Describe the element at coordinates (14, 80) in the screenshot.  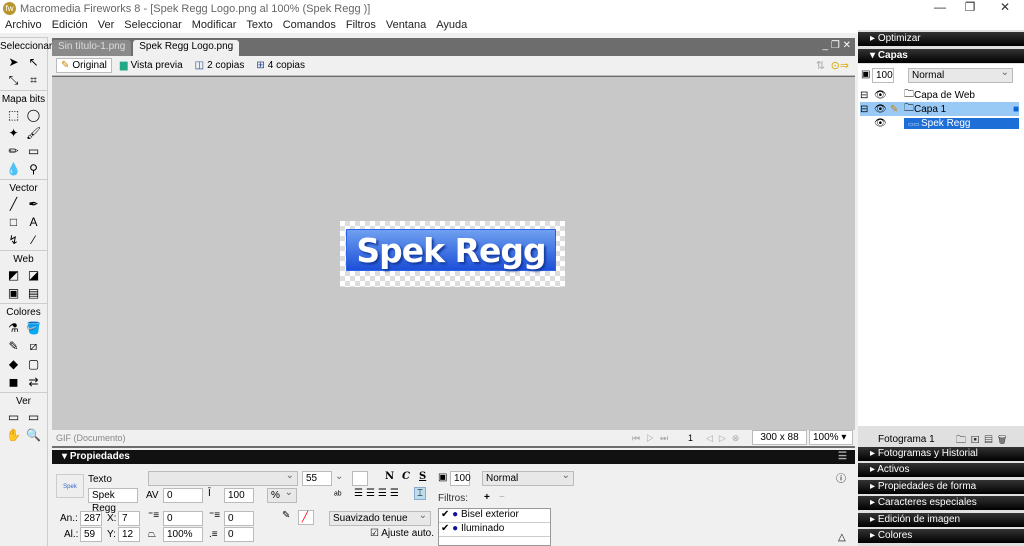
I see `scale-icon: ⤡` at that location.